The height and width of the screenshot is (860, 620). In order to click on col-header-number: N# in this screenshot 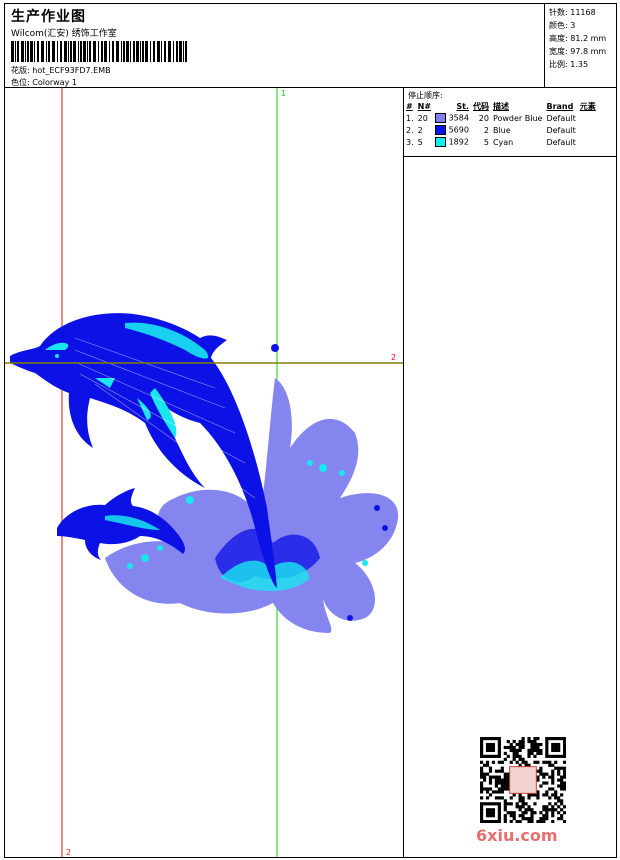, I will do `click(424, 106)`.